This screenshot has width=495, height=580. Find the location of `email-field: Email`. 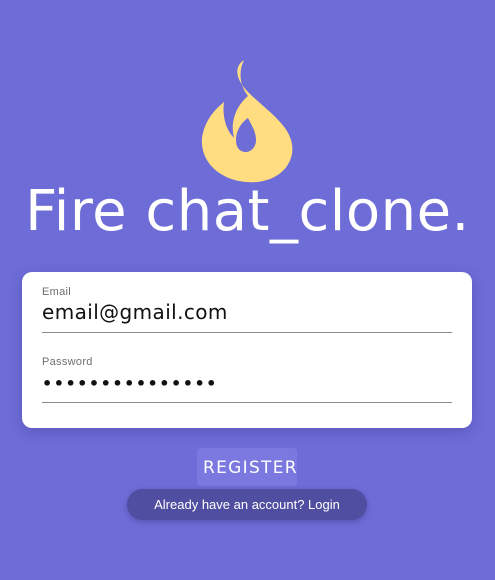

email-field: Email is located at coordinates (247, 308).